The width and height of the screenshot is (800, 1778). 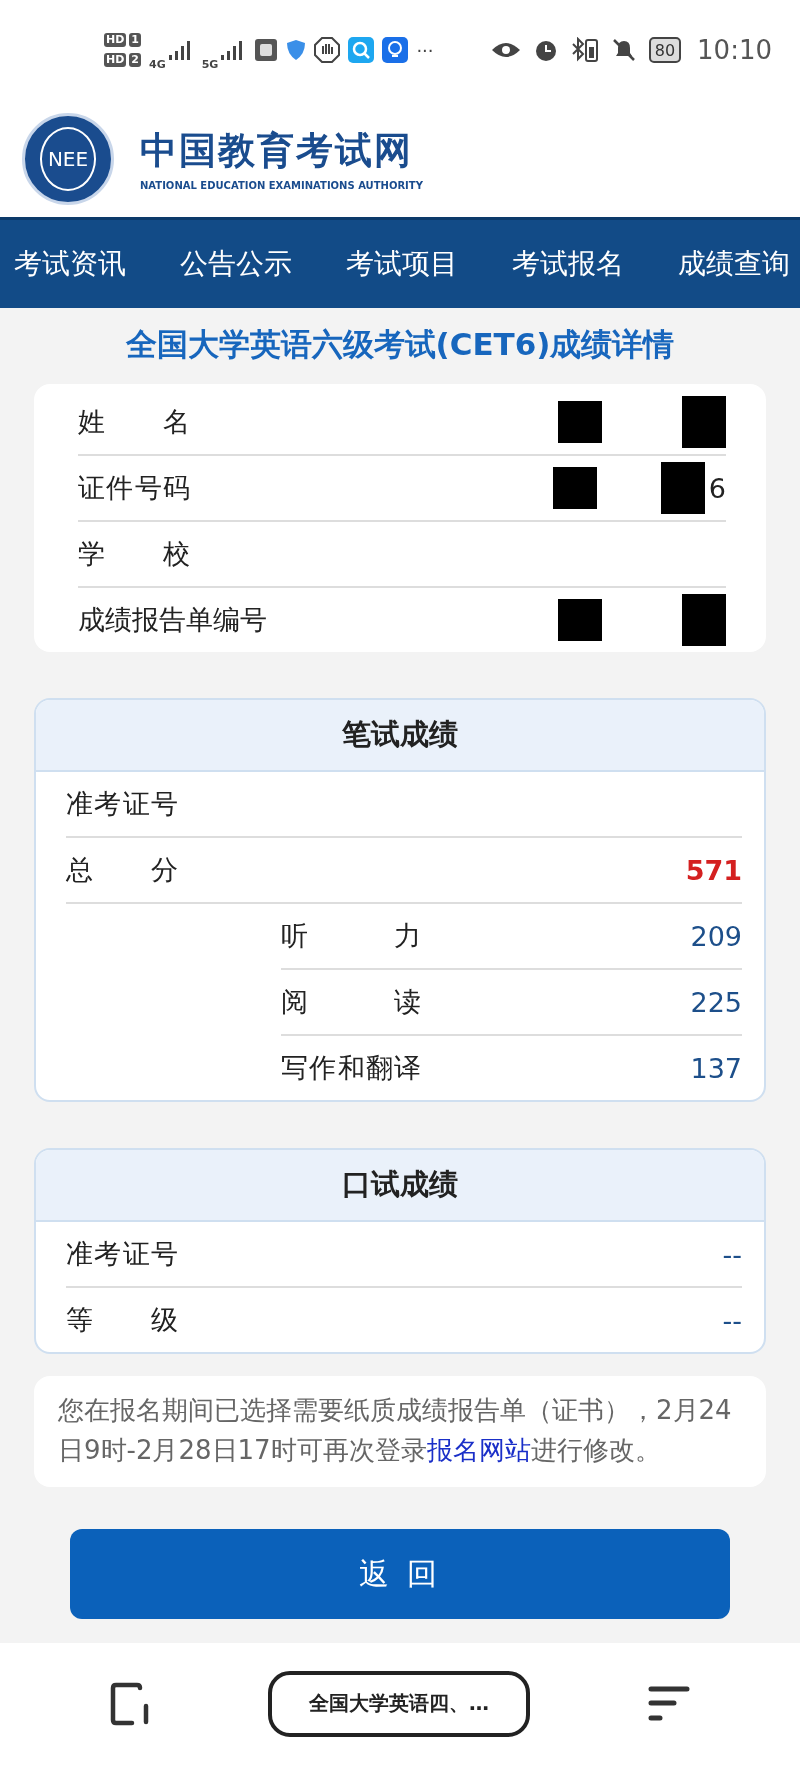 What do you see at coordinates (734, 50) in the screenshot?
I see `clock: 10:10` at bounding box center [734, 50].